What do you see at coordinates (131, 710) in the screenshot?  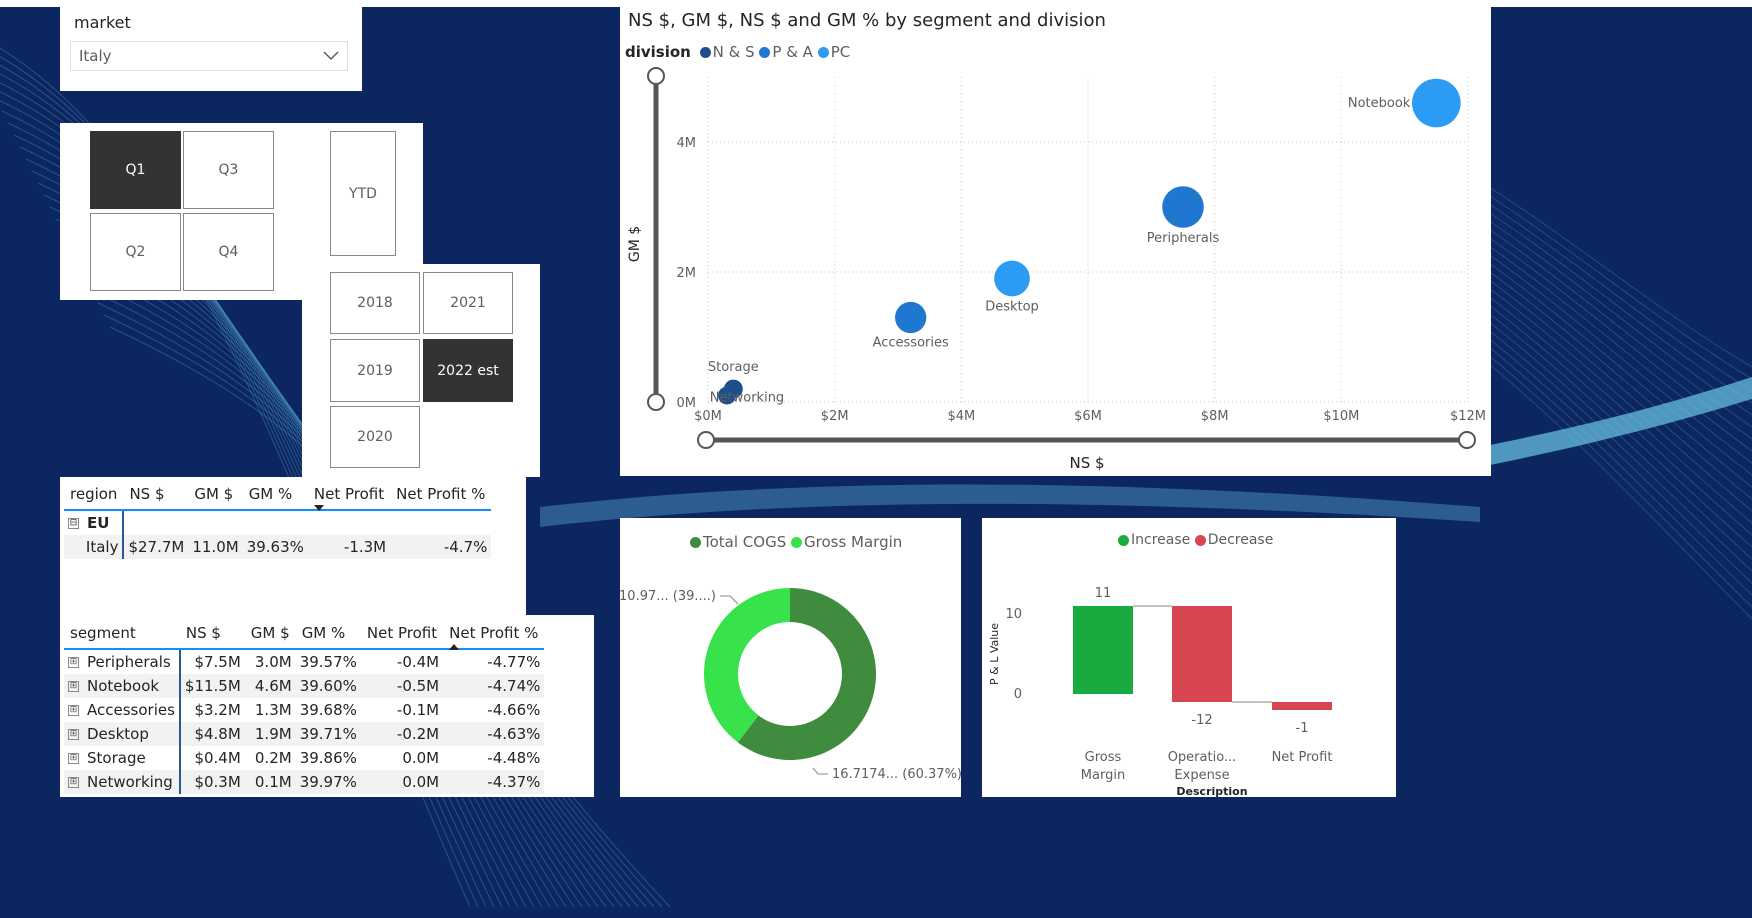 I see `segment-label: Accessories` at bounding box center [131, 710].